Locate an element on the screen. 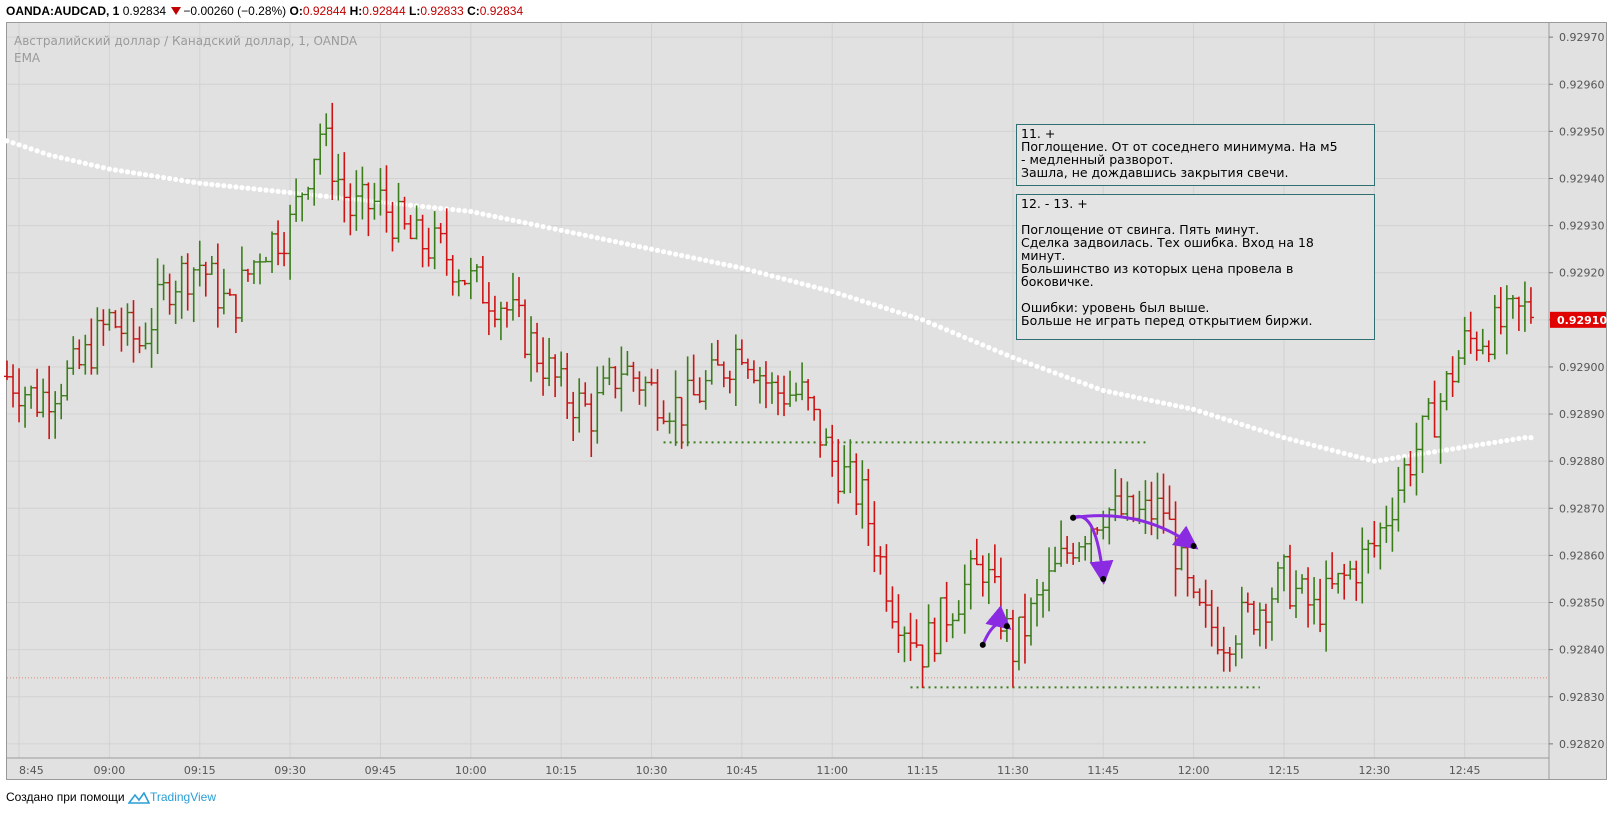 This screenshot has width=1613, height=816. high-value: 0.92844 is located at coordinates (384, 11).